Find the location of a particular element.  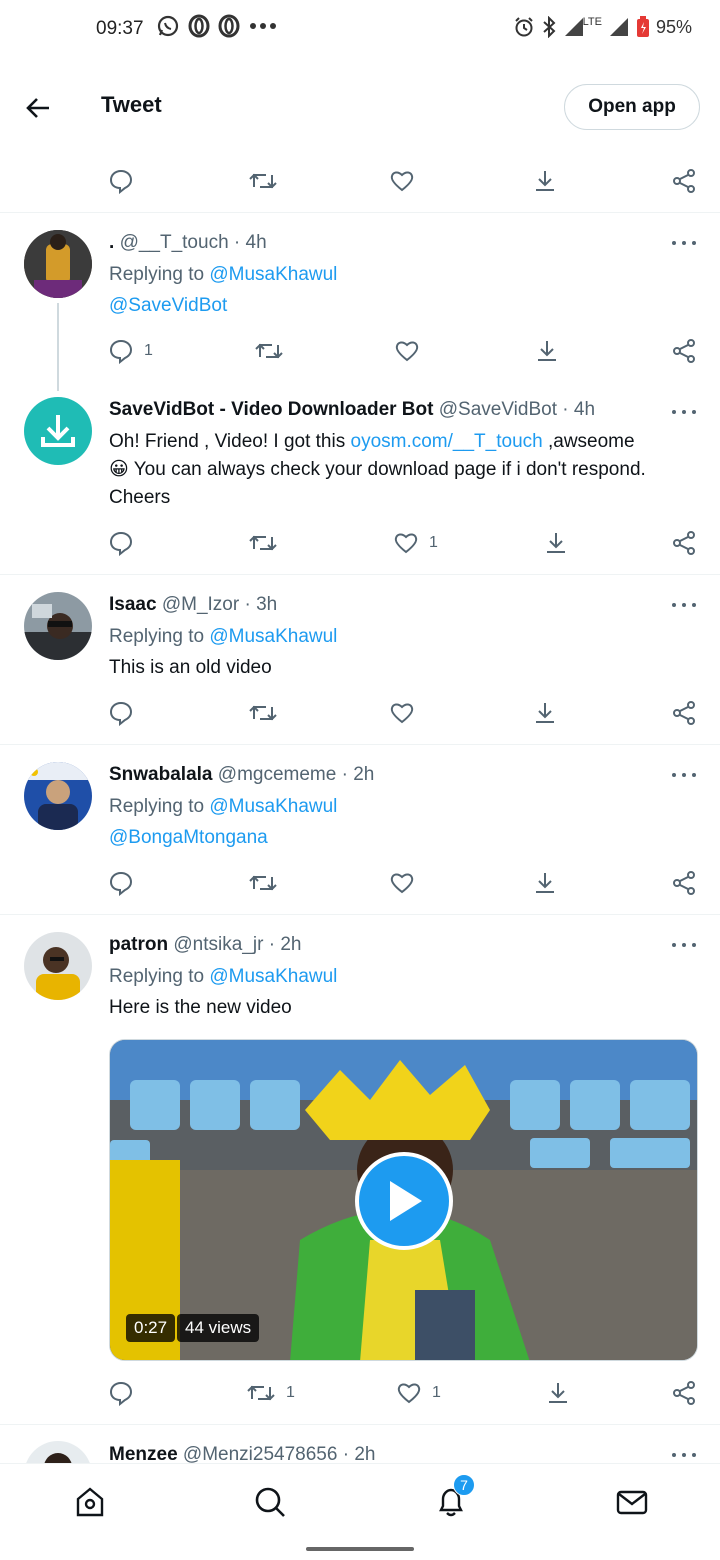

retweet-button: 1 is located at coordinates (270, 1393).